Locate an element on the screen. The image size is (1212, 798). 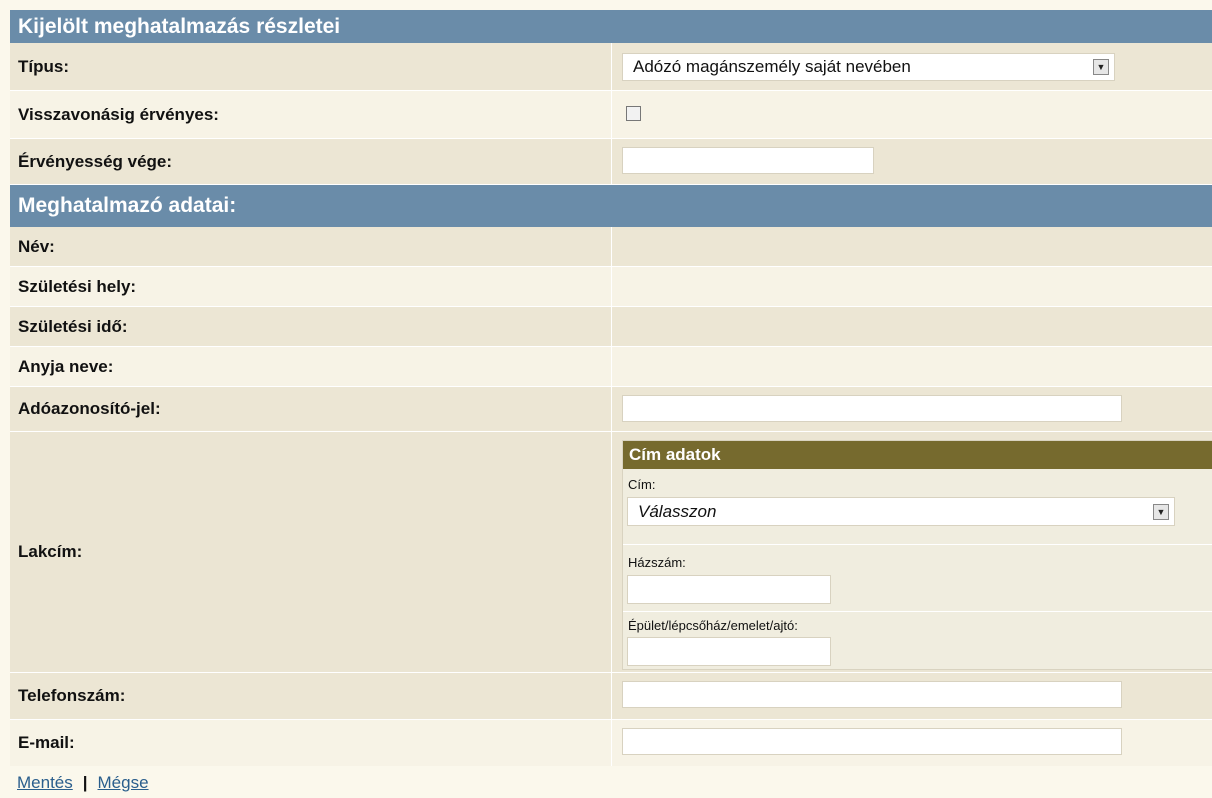
address-select-value: Válasszon is located at coordinates (677, 511).